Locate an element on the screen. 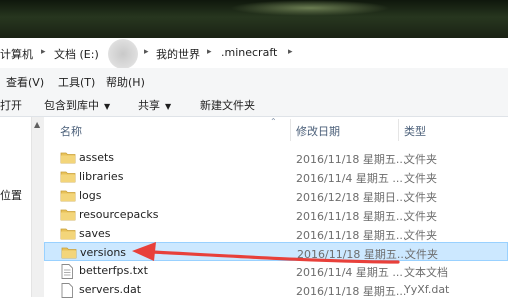 This screenshot has width=508, height=301. background-glow is located at coordinates (310, 8).